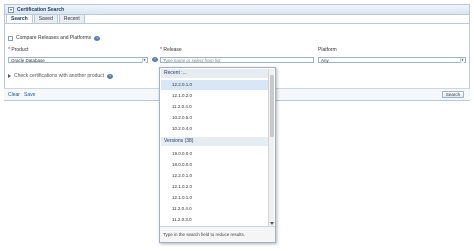 The height and width of the screenshot is (251, 474). What do you see at coordinates (215, 220) in the screenshot?
I see `list-item: 11.2.0.3.0` at bounding box center [215, 220].